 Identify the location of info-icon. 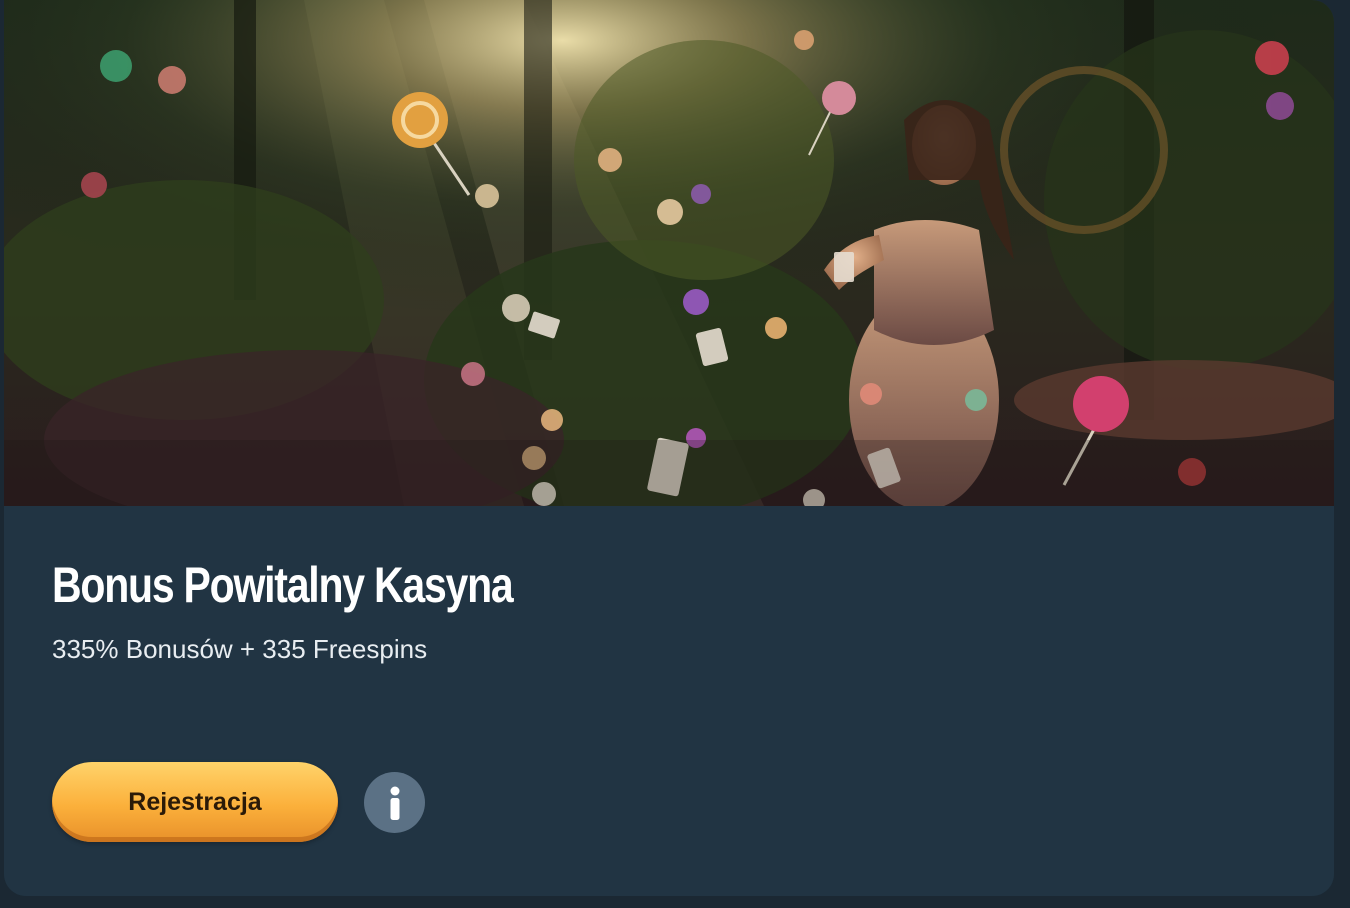
(394, 803).